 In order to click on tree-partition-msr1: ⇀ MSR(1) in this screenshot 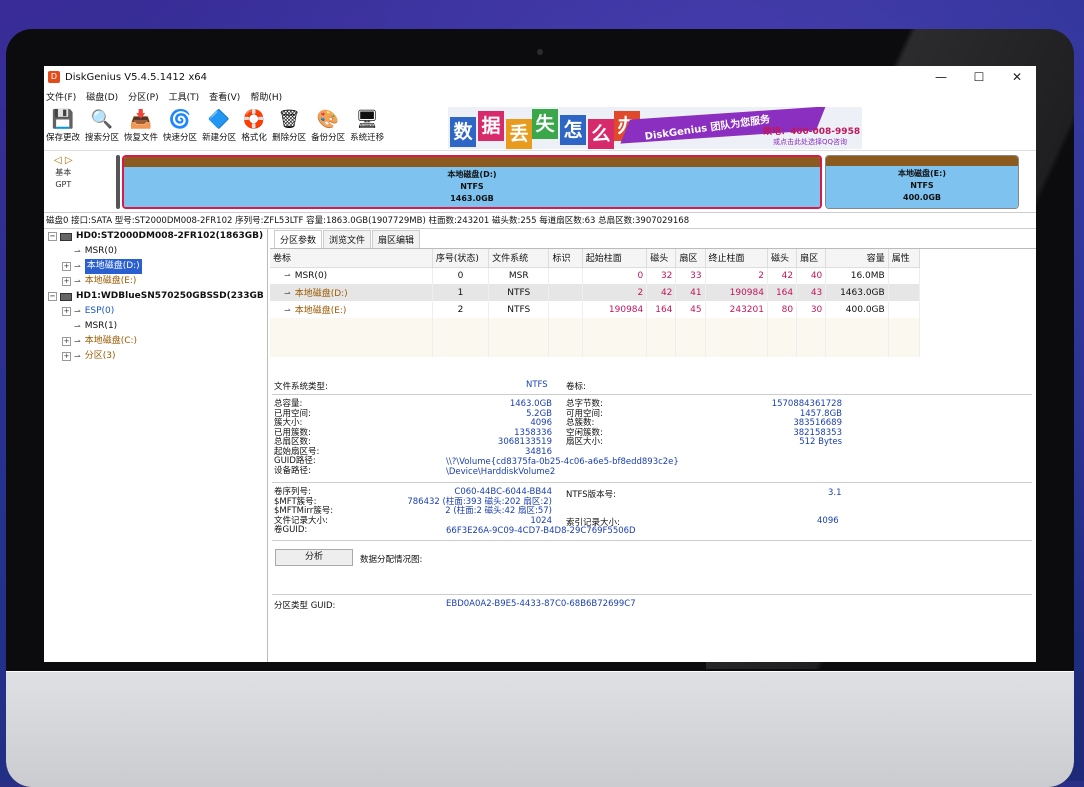, I will do `click(155, 326)`.